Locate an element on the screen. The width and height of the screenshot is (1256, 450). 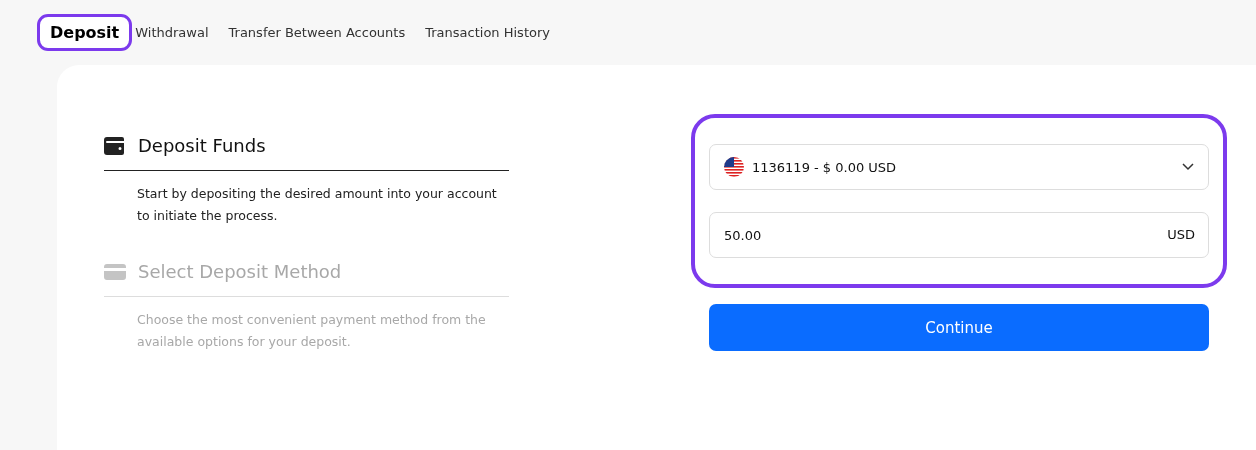
tab: Deposit is located at coordinates (85, 32).